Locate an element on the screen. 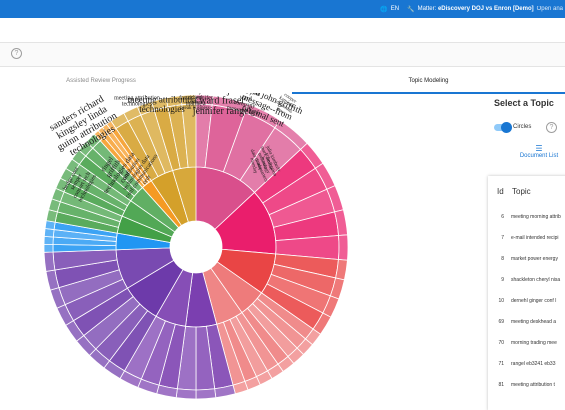  tab-topic-modeling: Topic Modeling is located at coordinates (428, 80).